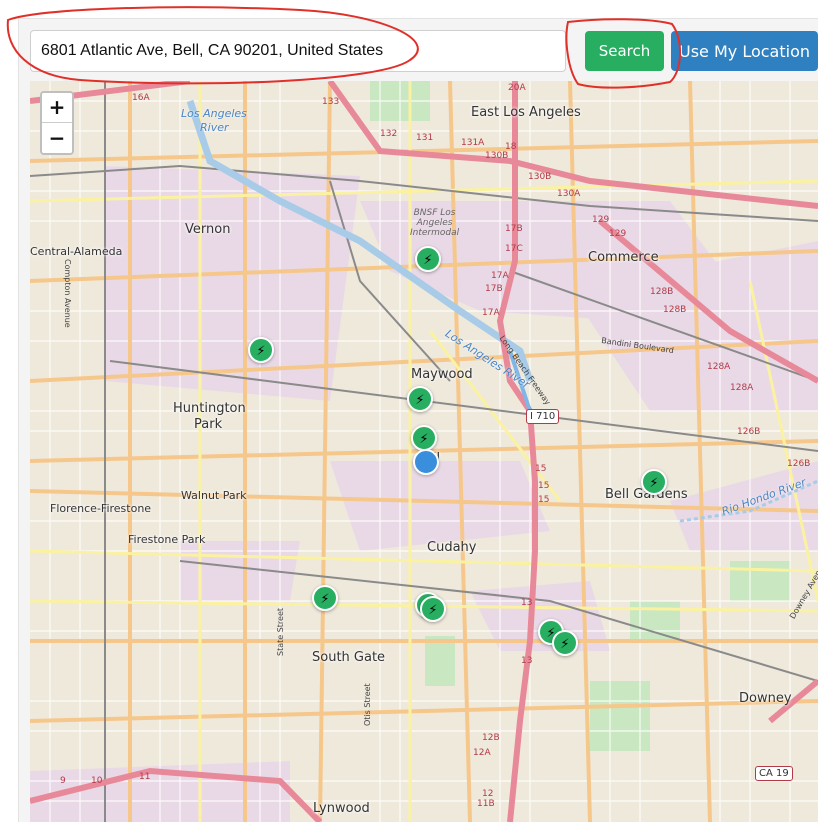  What do you see at coordinates (141, 98) in the screenshot?
I see `exit-label: 16A` at bounding box center [141, 98].